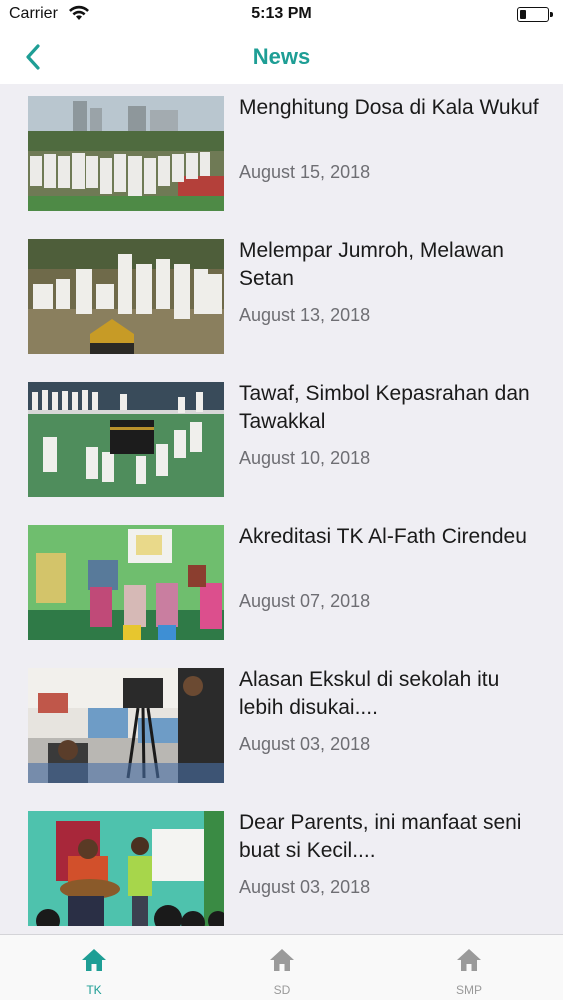  Describe the element at coordinates (383, 536) in the screenshot. I see `news-title: Akreditasi TK Al-Fath Cirendeu` at that location.